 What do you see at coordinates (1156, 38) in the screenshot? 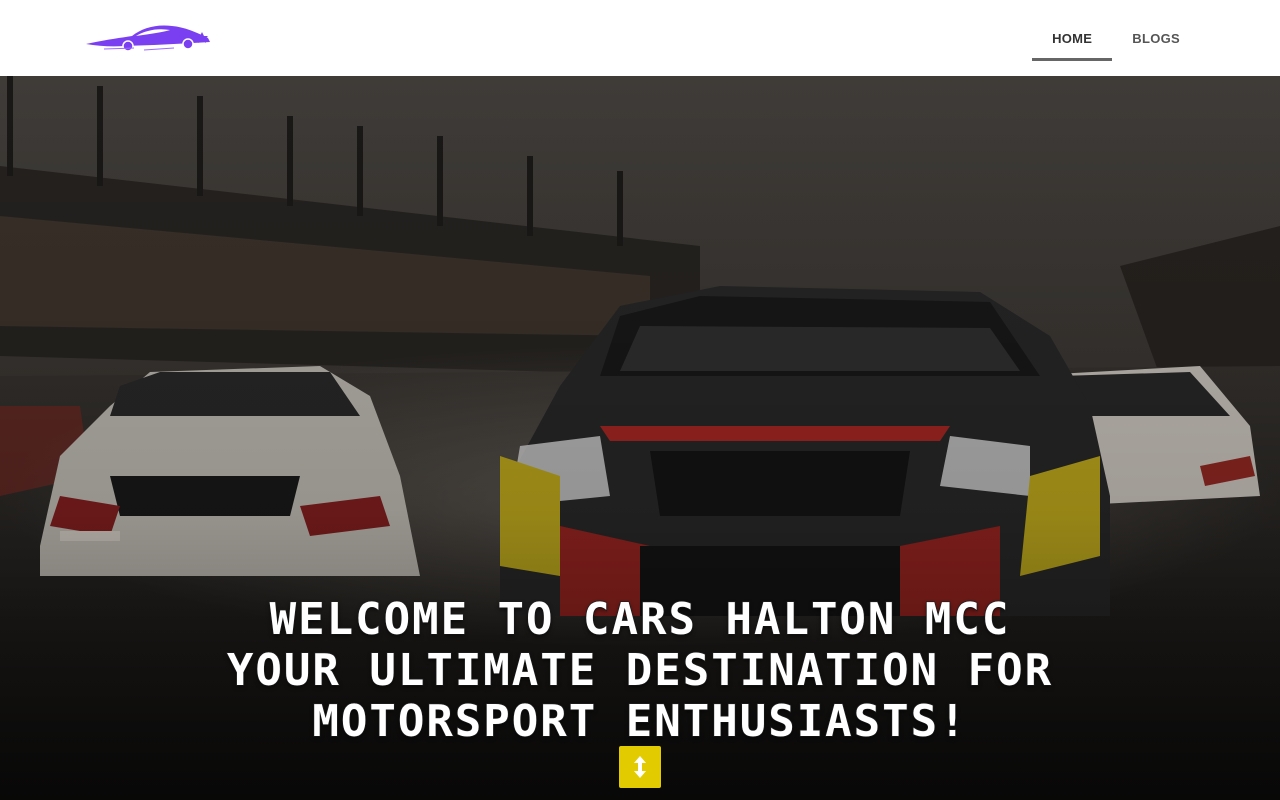
I see `nav-blogs-link: BLOGS` at bounding box center [1156, 38].